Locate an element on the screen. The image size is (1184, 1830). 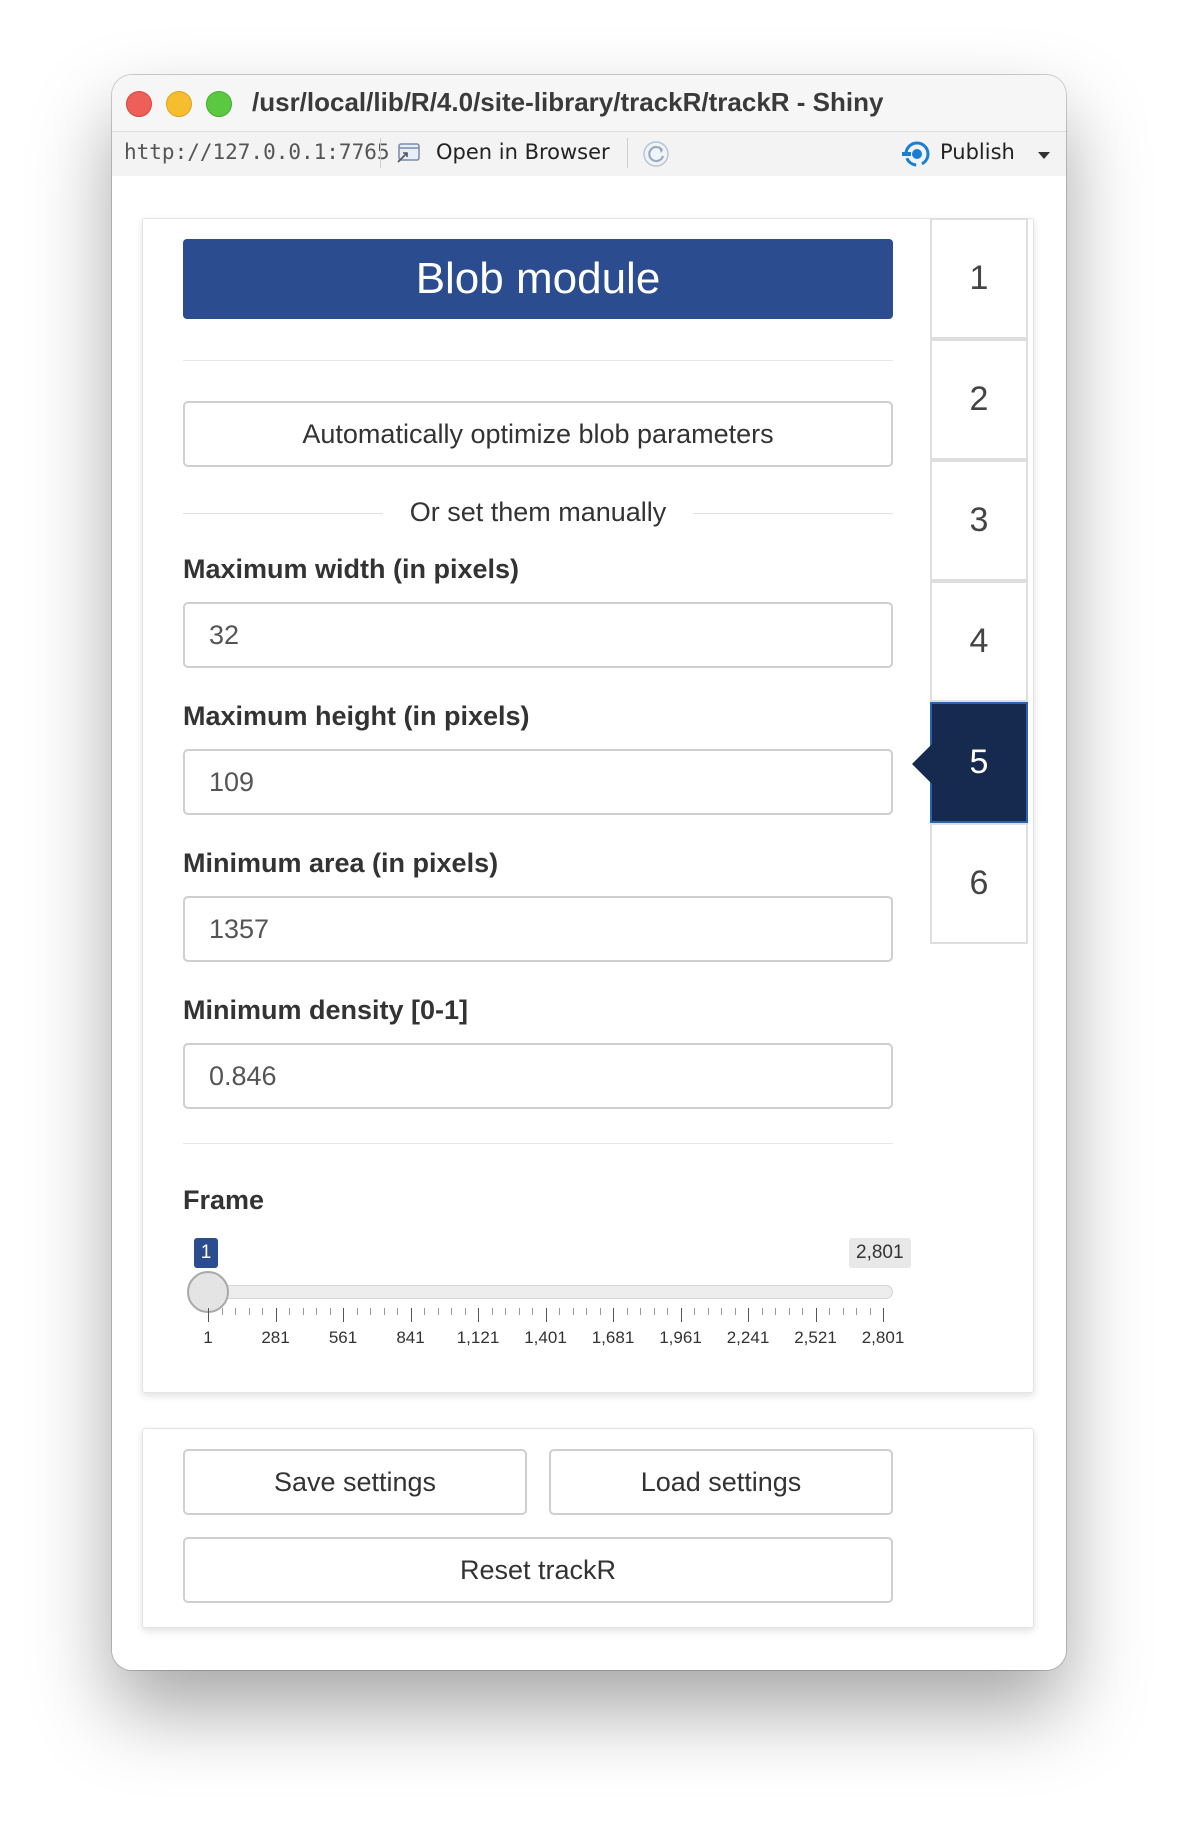
min-density-input: 0.846 is located at coordinates (538, 1076).